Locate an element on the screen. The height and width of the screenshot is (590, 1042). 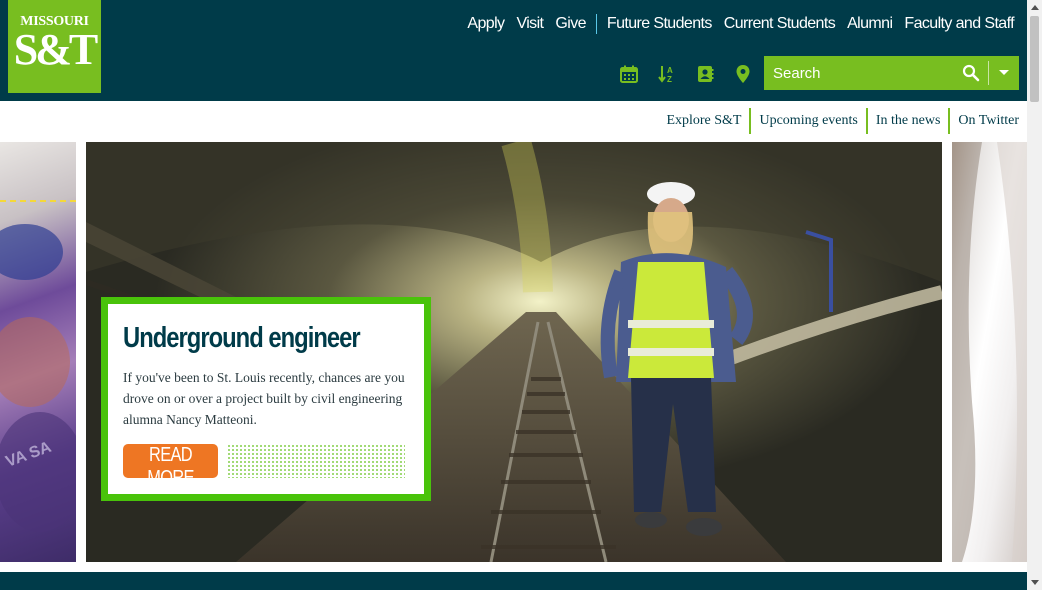
nav-give: Give is located at coordinates (570, 23).